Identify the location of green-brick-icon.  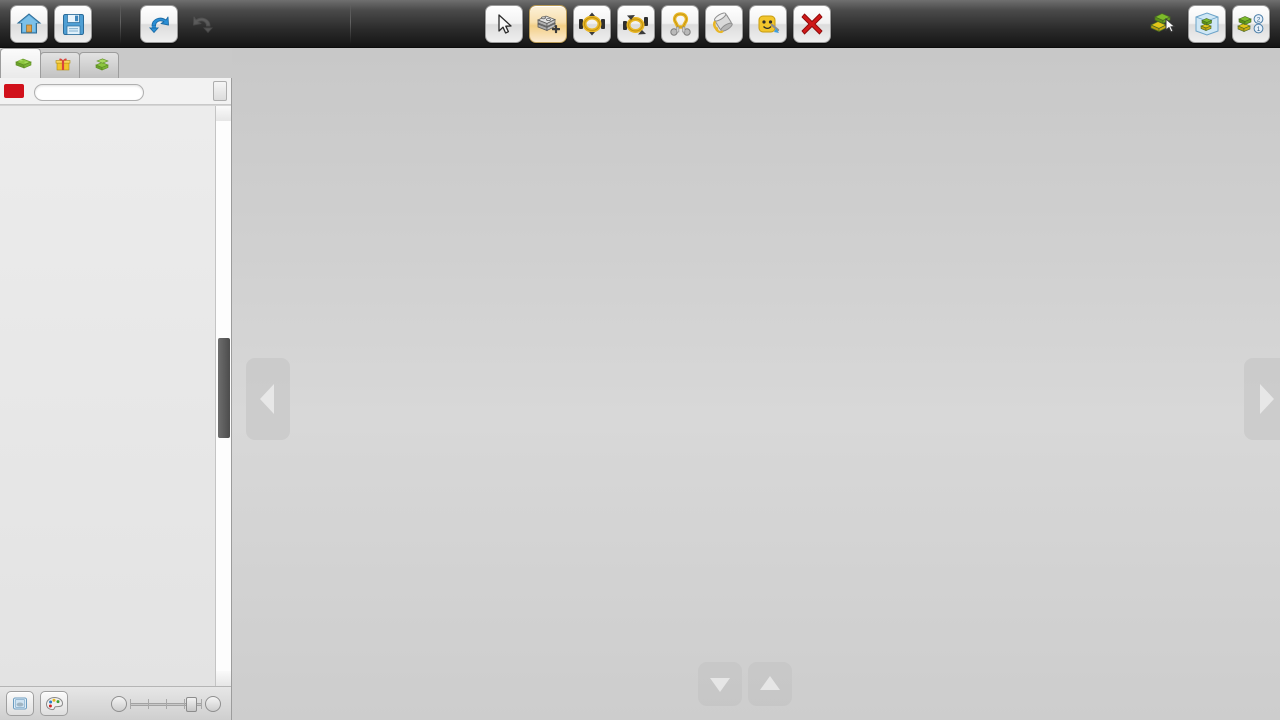
(23, 64).